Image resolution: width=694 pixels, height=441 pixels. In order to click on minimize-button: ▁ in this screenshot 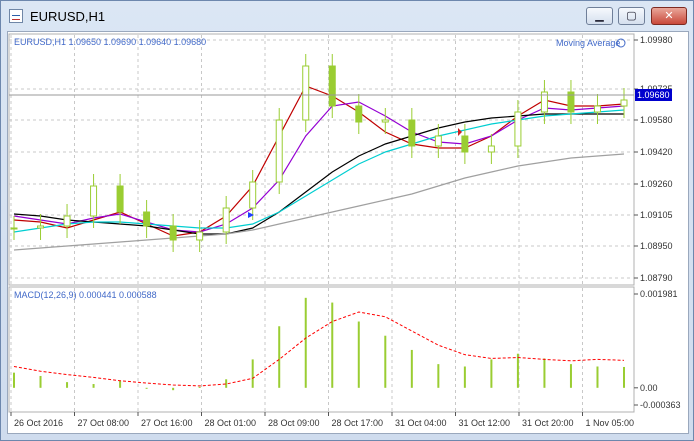, I will do `click(599, 16)`.